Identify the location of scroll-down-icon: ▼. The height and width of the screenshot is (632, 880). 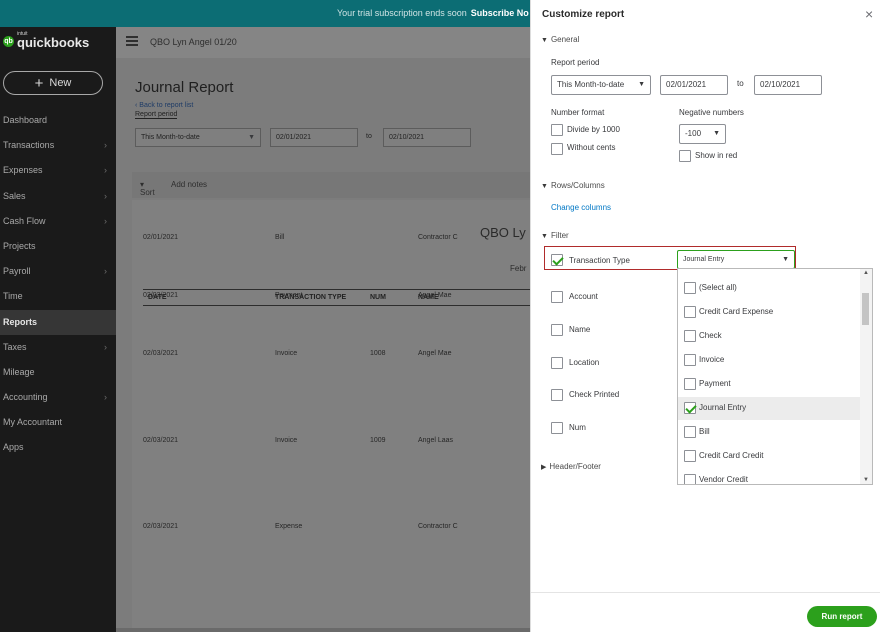
(866, 480).